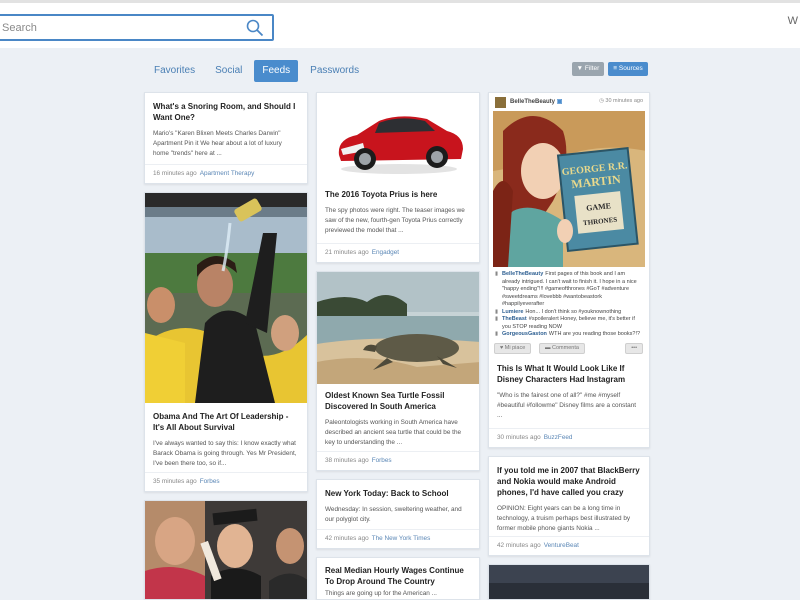 This screenshot has width=800, height=600. Describe the element at coordinates (174, 71) in the screenshot. I see `tab-favorites: Favorites` at that location.